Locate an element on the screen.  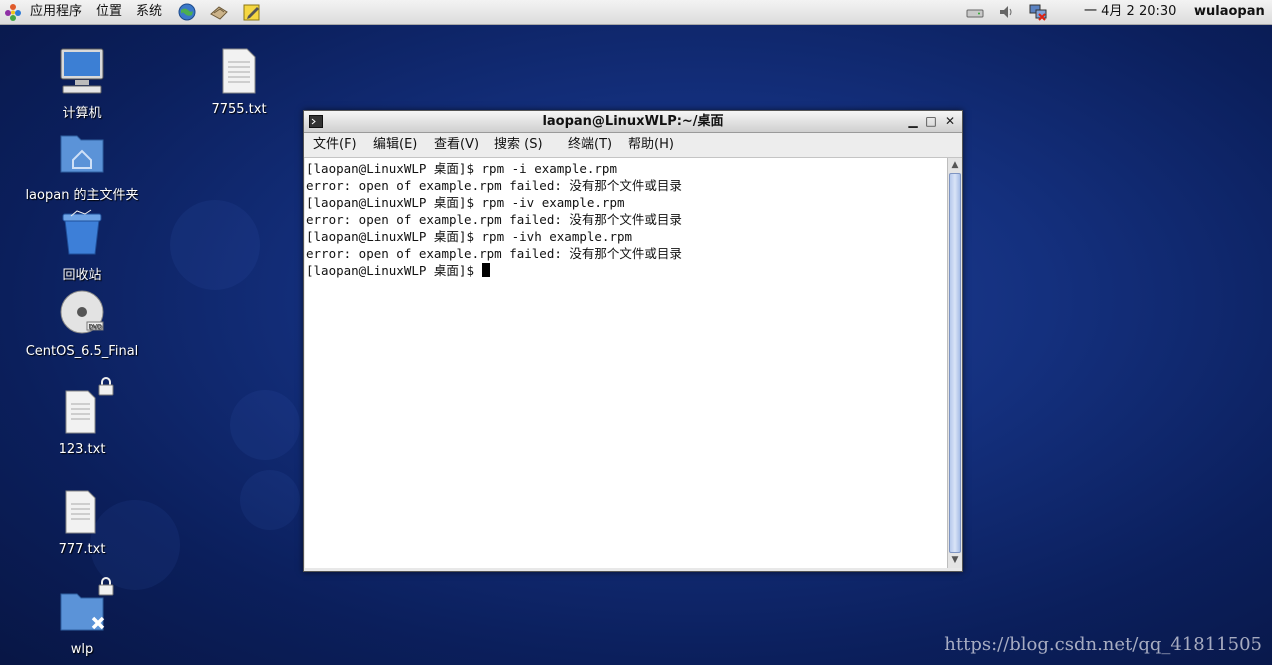
menu-edit: 编辑(E) is located at coordinates (395, 145).